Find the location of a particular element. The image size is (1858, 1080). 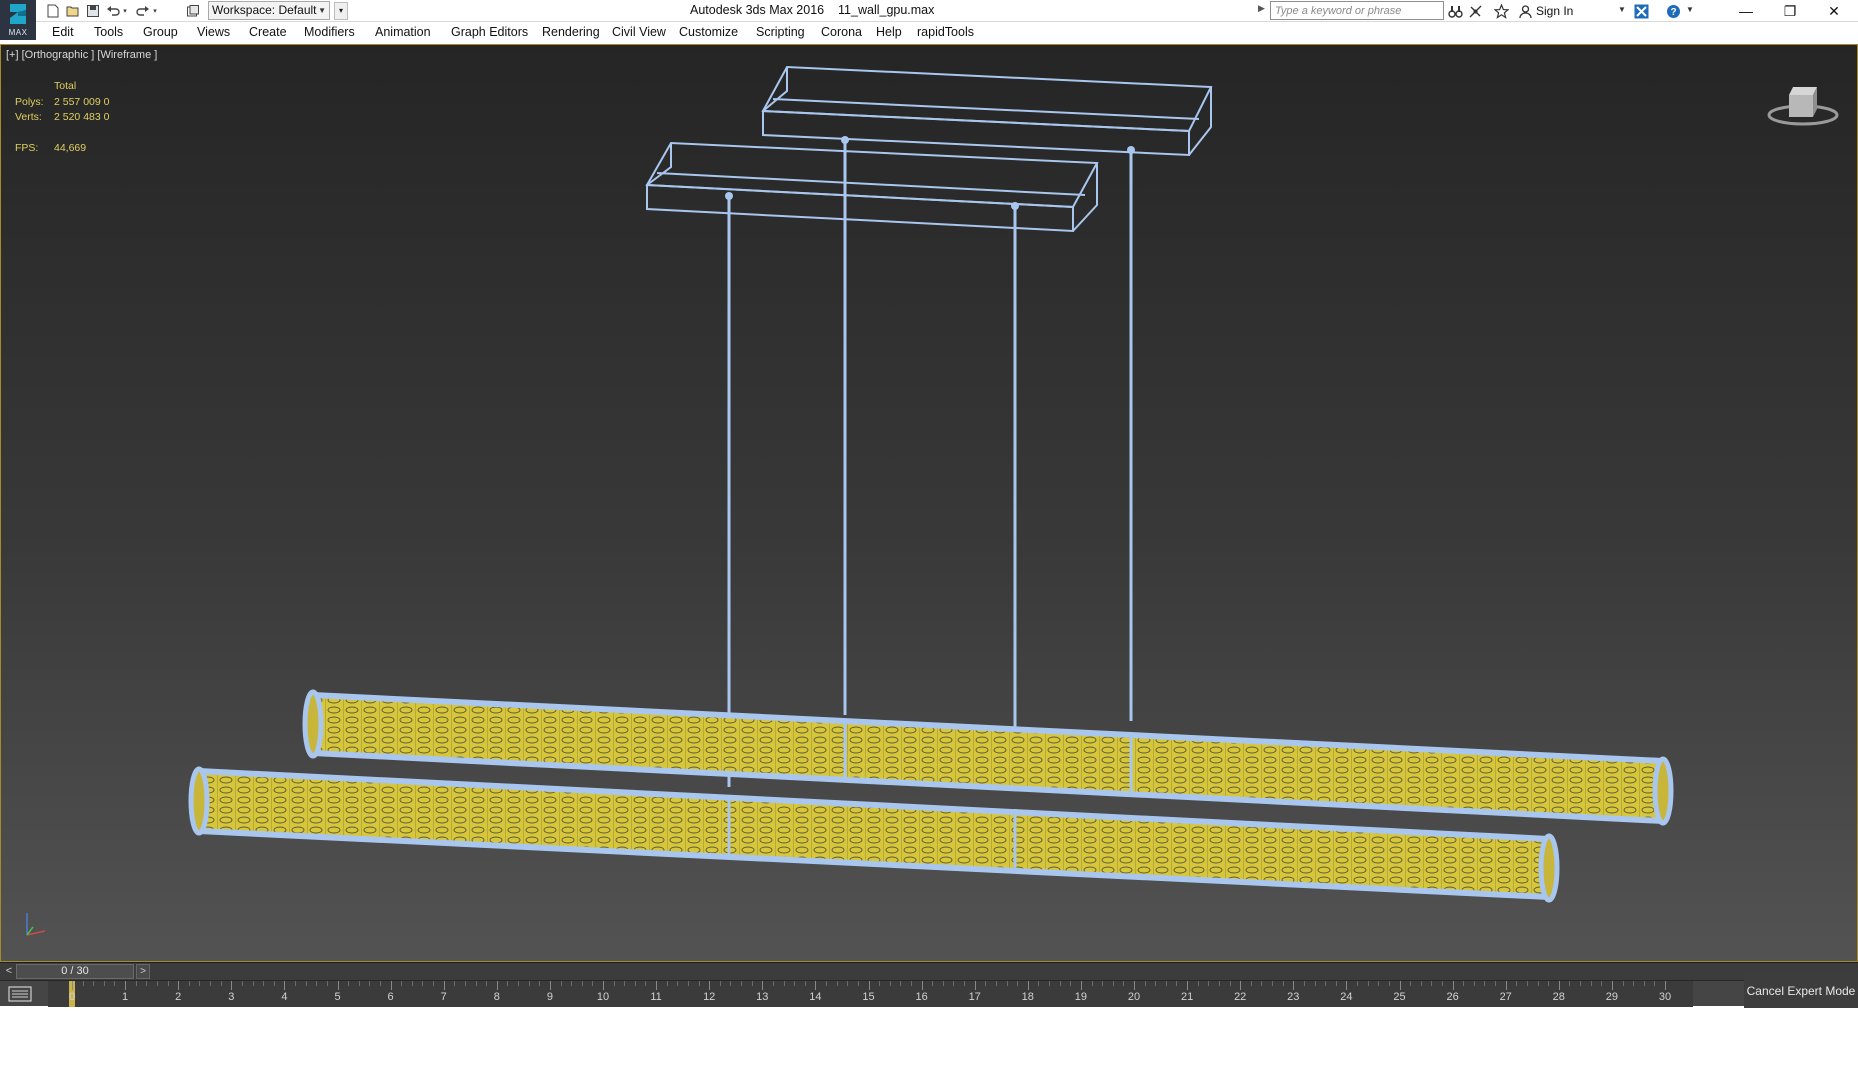

menu-help: Help is located at coordinates (889, 32).